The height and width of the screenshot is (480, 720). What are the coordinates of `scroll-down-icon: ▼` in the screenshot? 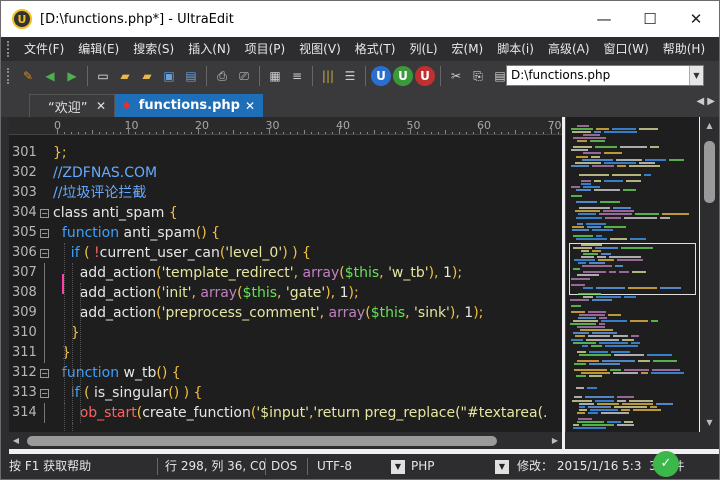 It's located at (709, 423).